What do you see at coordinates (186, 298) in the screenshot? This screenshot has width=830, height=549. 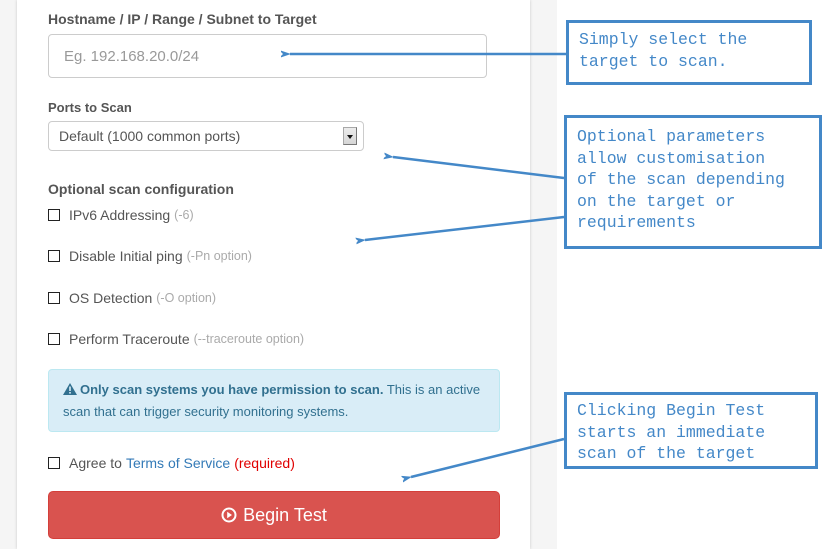 I see `option-hint: (-O option)` at bounding box center [186, 298].